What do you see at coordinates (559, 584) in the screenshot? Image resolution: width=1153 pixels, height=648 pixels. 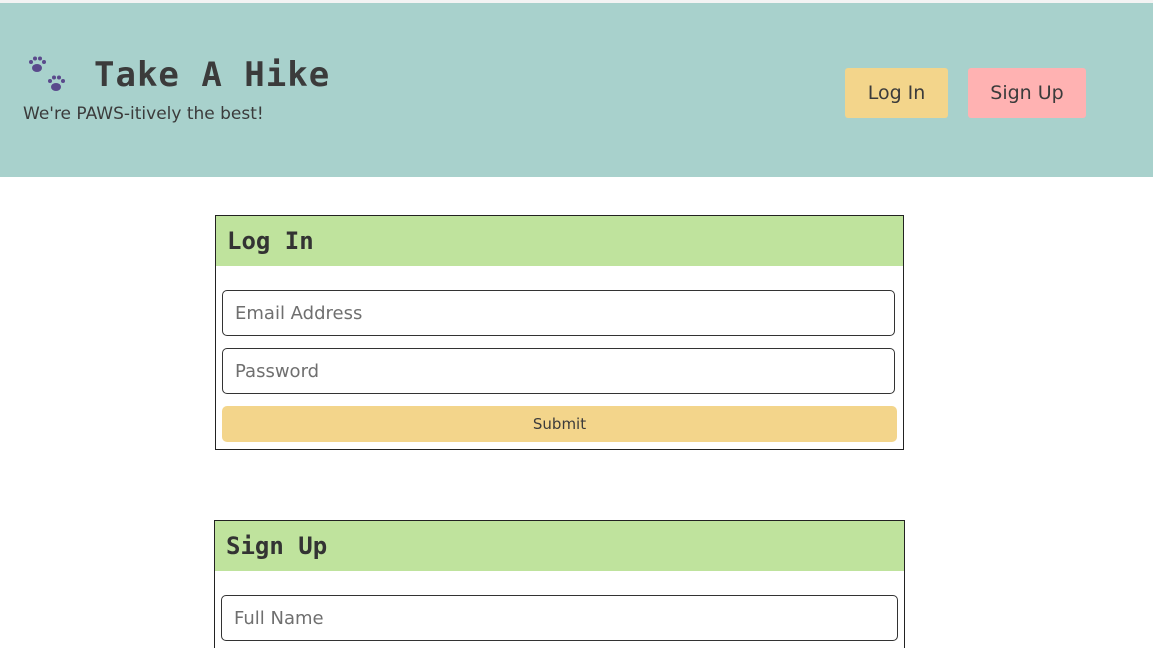 I see `signup-card: Sign Up` at bounding box center [559, 584].